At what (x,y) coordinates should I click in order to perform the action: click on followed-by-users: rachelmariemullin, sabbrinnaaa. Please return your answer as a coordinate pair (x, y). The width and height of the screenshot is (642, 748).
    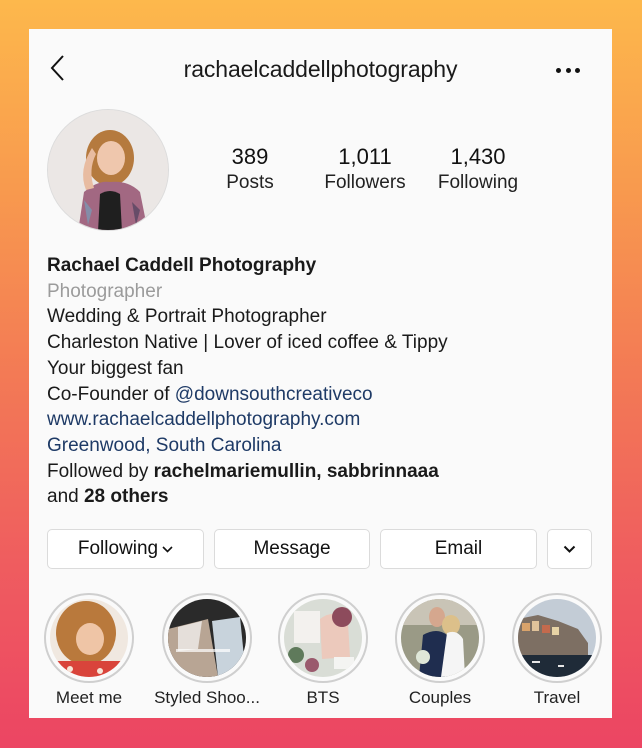
    Looking at the image, I should click on (296, 471).